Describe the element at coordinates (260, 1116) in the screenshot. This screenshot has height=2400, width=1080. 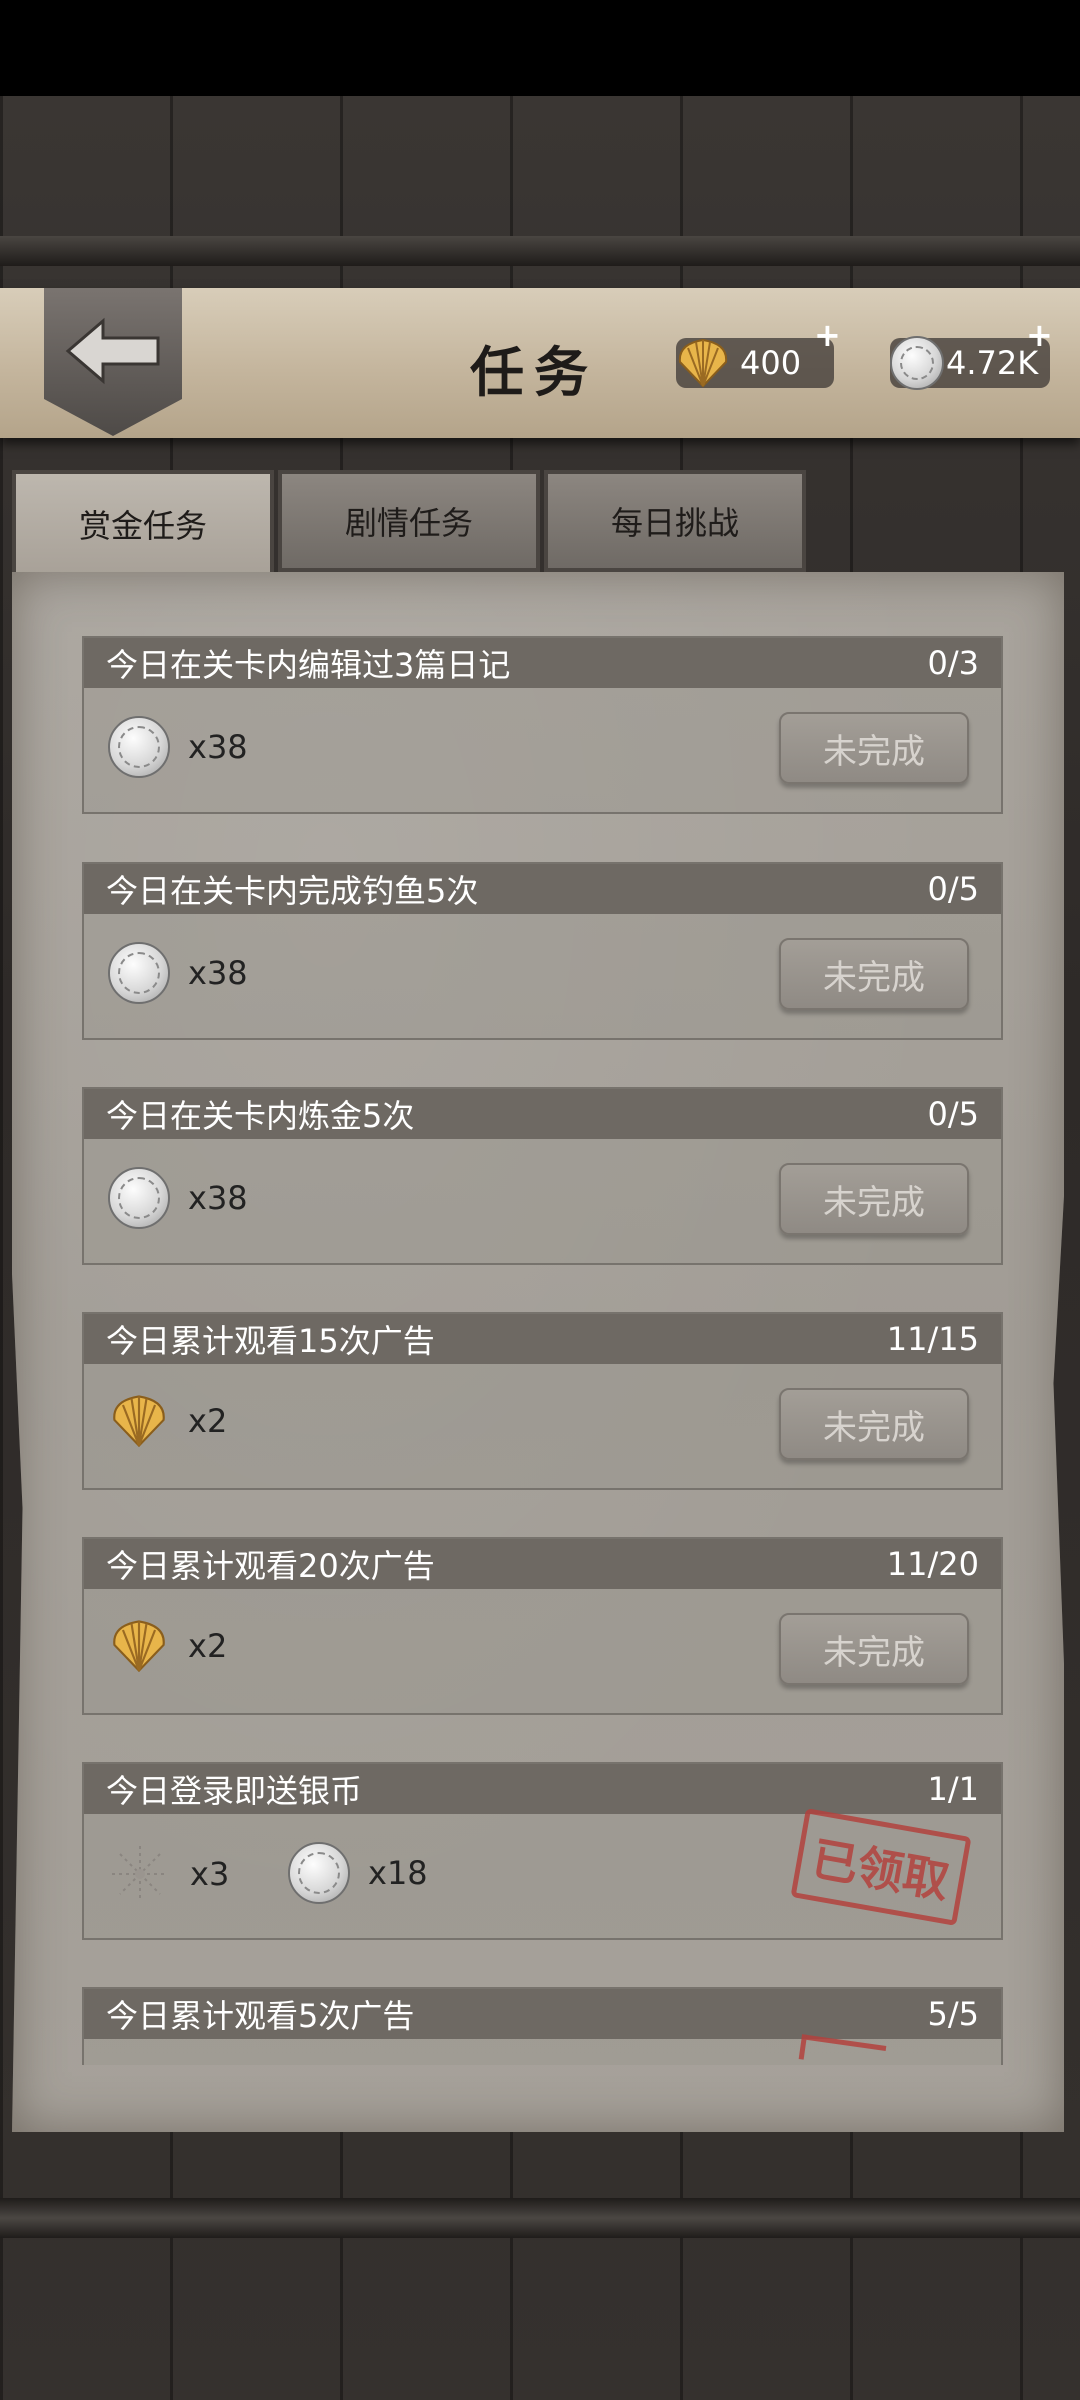
I see `task-title: 今日在关卡内炼金5次` at that location.